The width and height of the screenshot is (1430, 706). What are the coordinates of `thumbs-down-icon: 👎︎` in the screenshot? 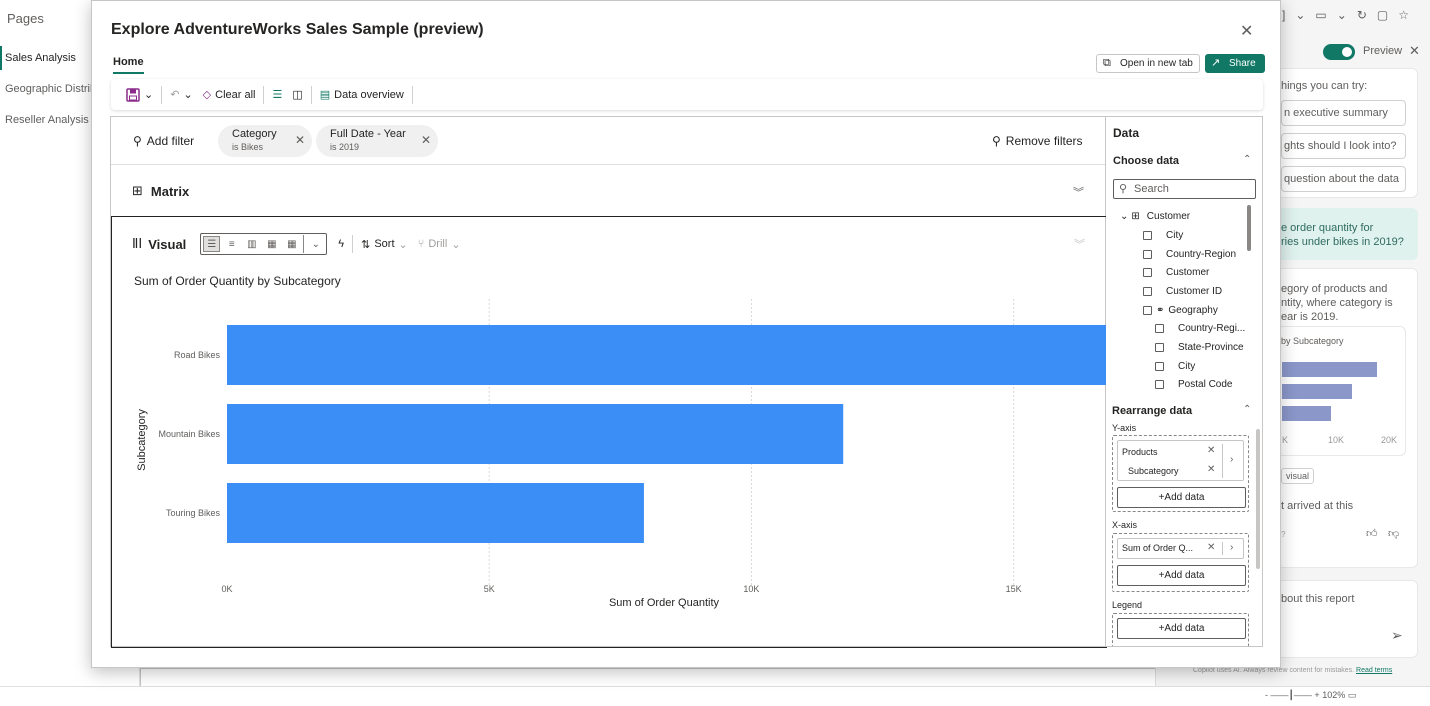 It's located at (1393, 533).